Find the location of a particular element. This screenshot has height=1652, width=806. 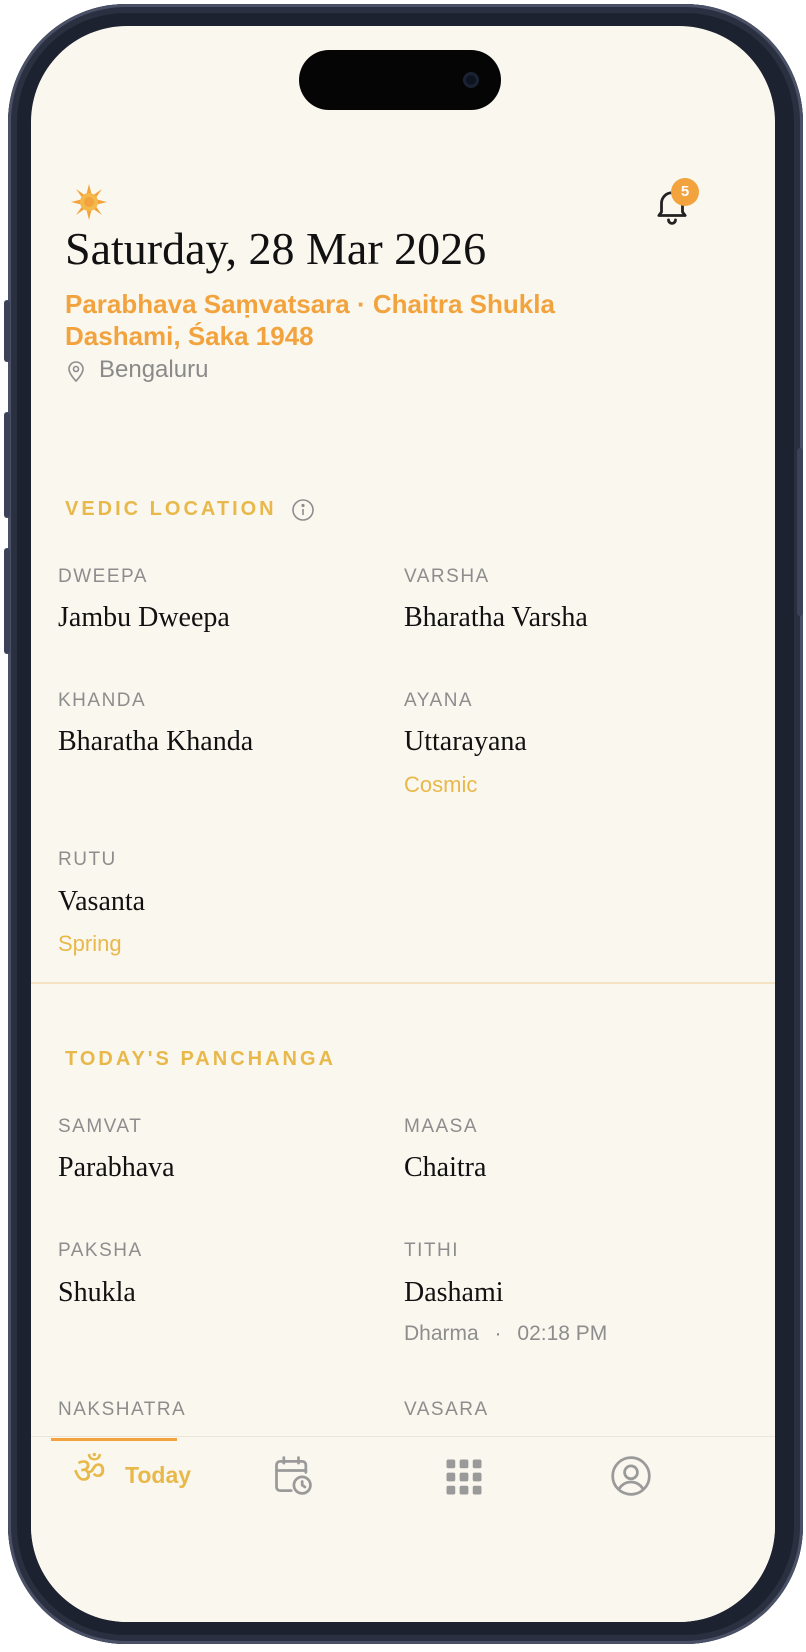

field-label-paksha: PAKSHA is located at coordinates (100, 1250).